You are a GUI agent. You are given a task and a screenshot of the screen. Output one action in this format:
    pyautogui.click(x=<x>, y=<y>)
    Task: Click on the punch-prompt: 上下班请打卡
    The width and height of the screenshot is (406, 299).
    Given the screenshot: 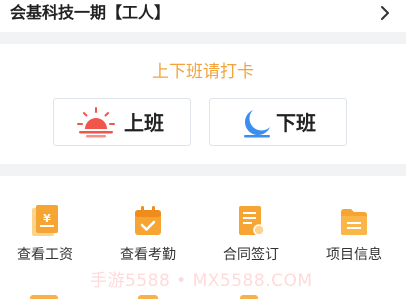 What is the action you would take?
    pyautogui.click(x=203, y=72)
    